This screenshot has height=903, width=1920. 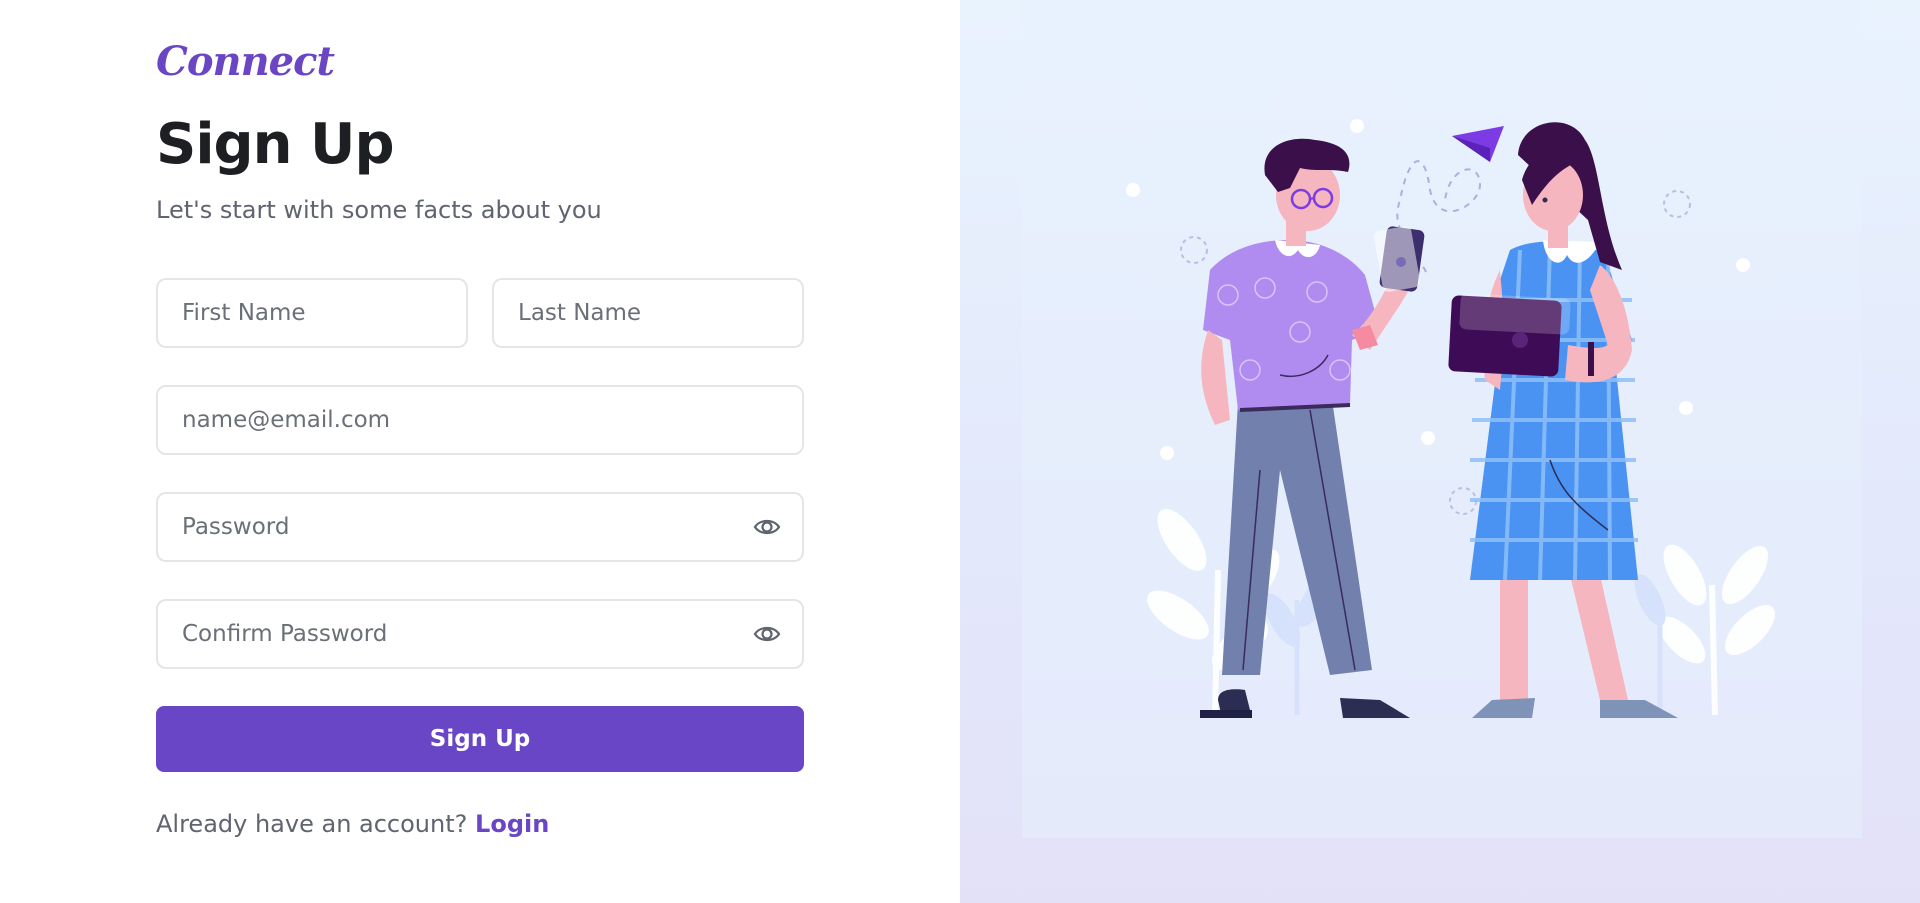 I want to click on first-name-input, so click(x=314, y=313).